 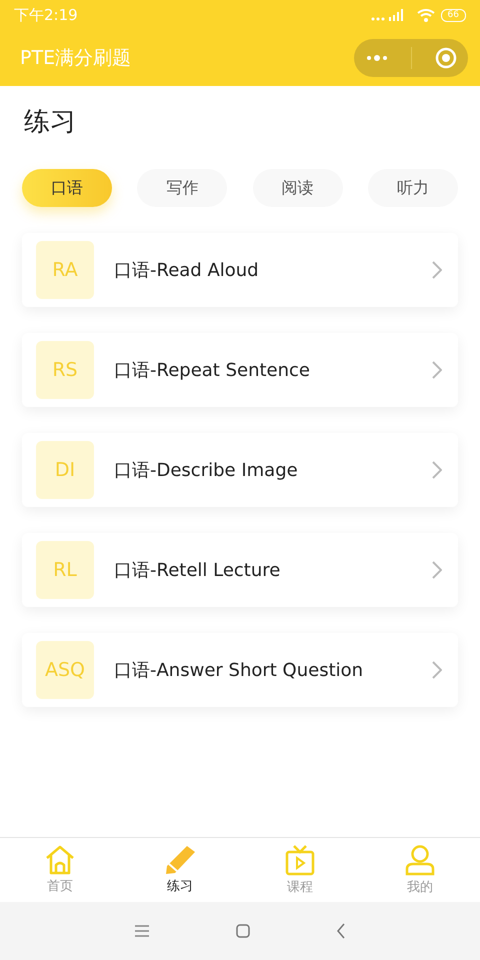 What do you see at coordinates (182, 188) in the screenshot?
I see `category-tab: 写作` at bounding box center [182, 188].